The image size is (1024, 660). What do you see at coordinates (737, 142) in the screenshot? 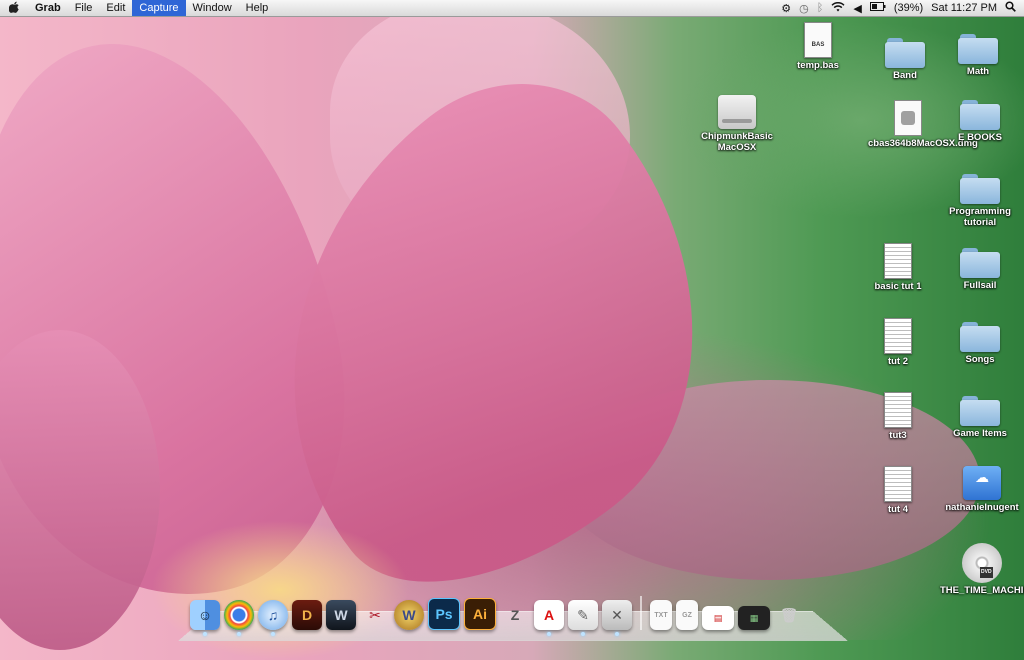
I see `desktop-item-label: ChipmunkBasic MacOSX` at bounding box center [737, 142].